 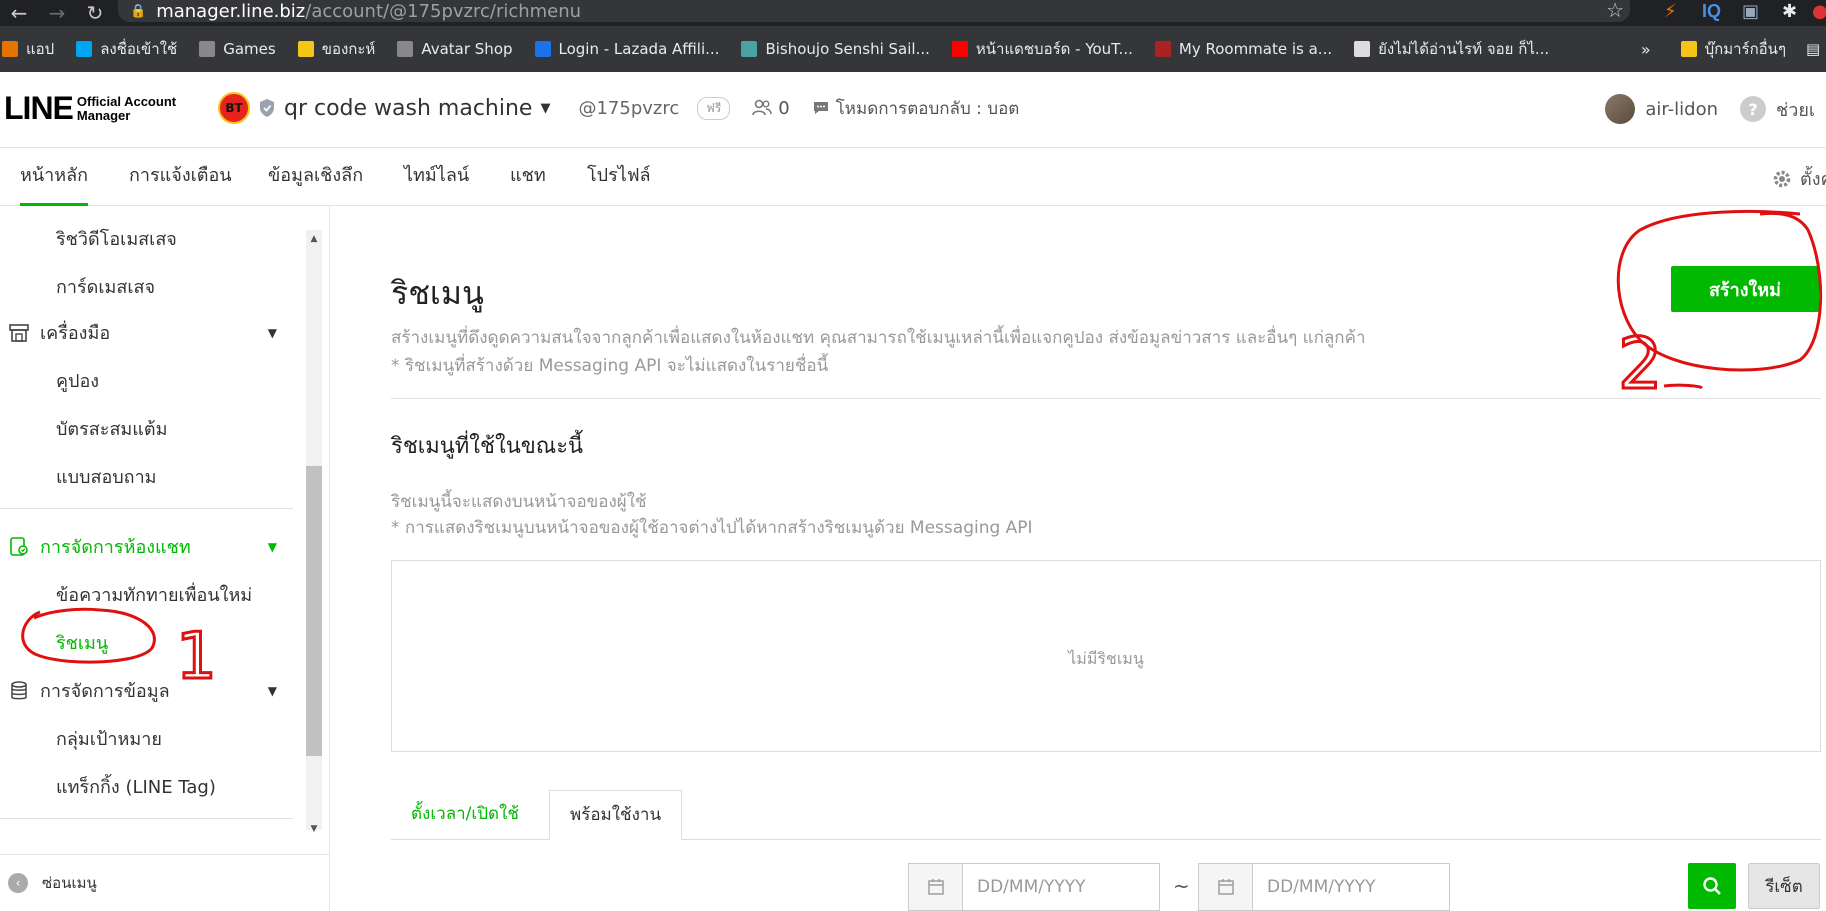 I want to click on bookmark-folder: ของกะห์, so click(x=336, y=49).